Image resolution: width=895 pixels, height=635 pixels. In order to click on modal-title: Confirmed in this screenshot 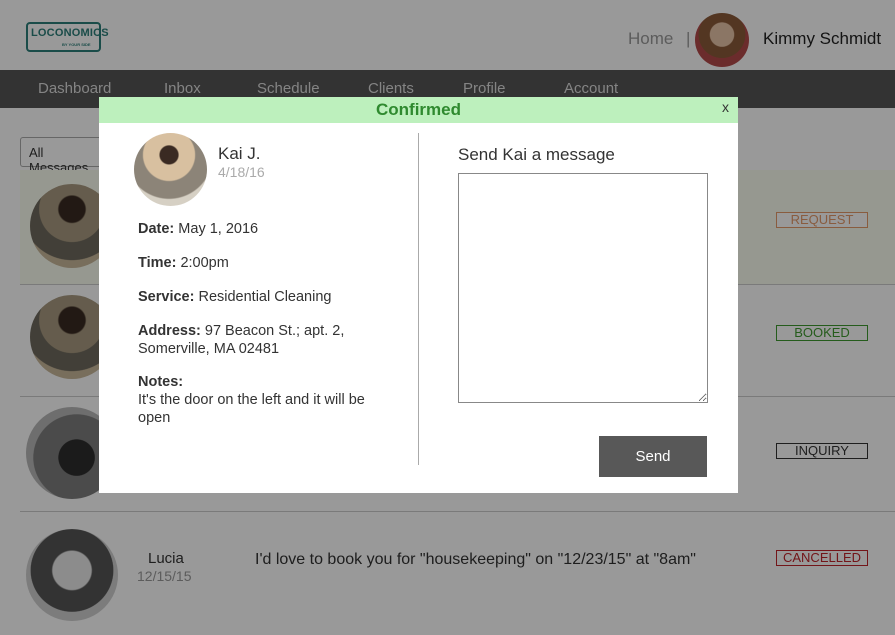, I will do `click(418, 109)`.